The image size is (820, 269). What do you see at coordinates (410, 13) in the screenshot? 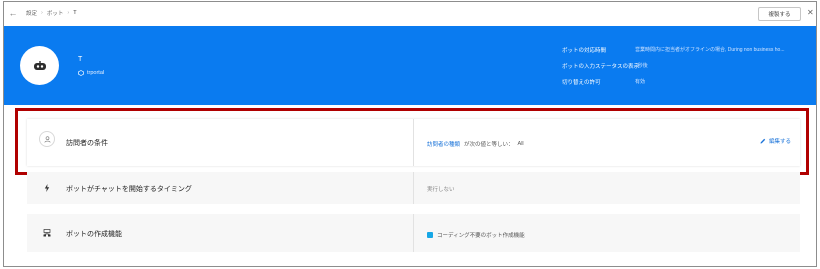
I see `top-bar: ← 設定 › ボット › T 複製する ✕` at bounding box center [410, 13].